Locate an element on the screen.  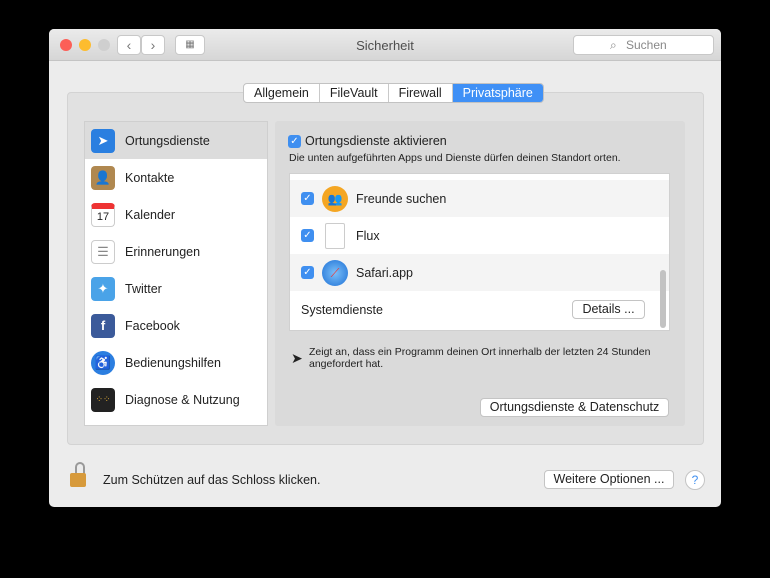
tab-privatsphaere: Privatsphäre is located at coordinates (497, 93).